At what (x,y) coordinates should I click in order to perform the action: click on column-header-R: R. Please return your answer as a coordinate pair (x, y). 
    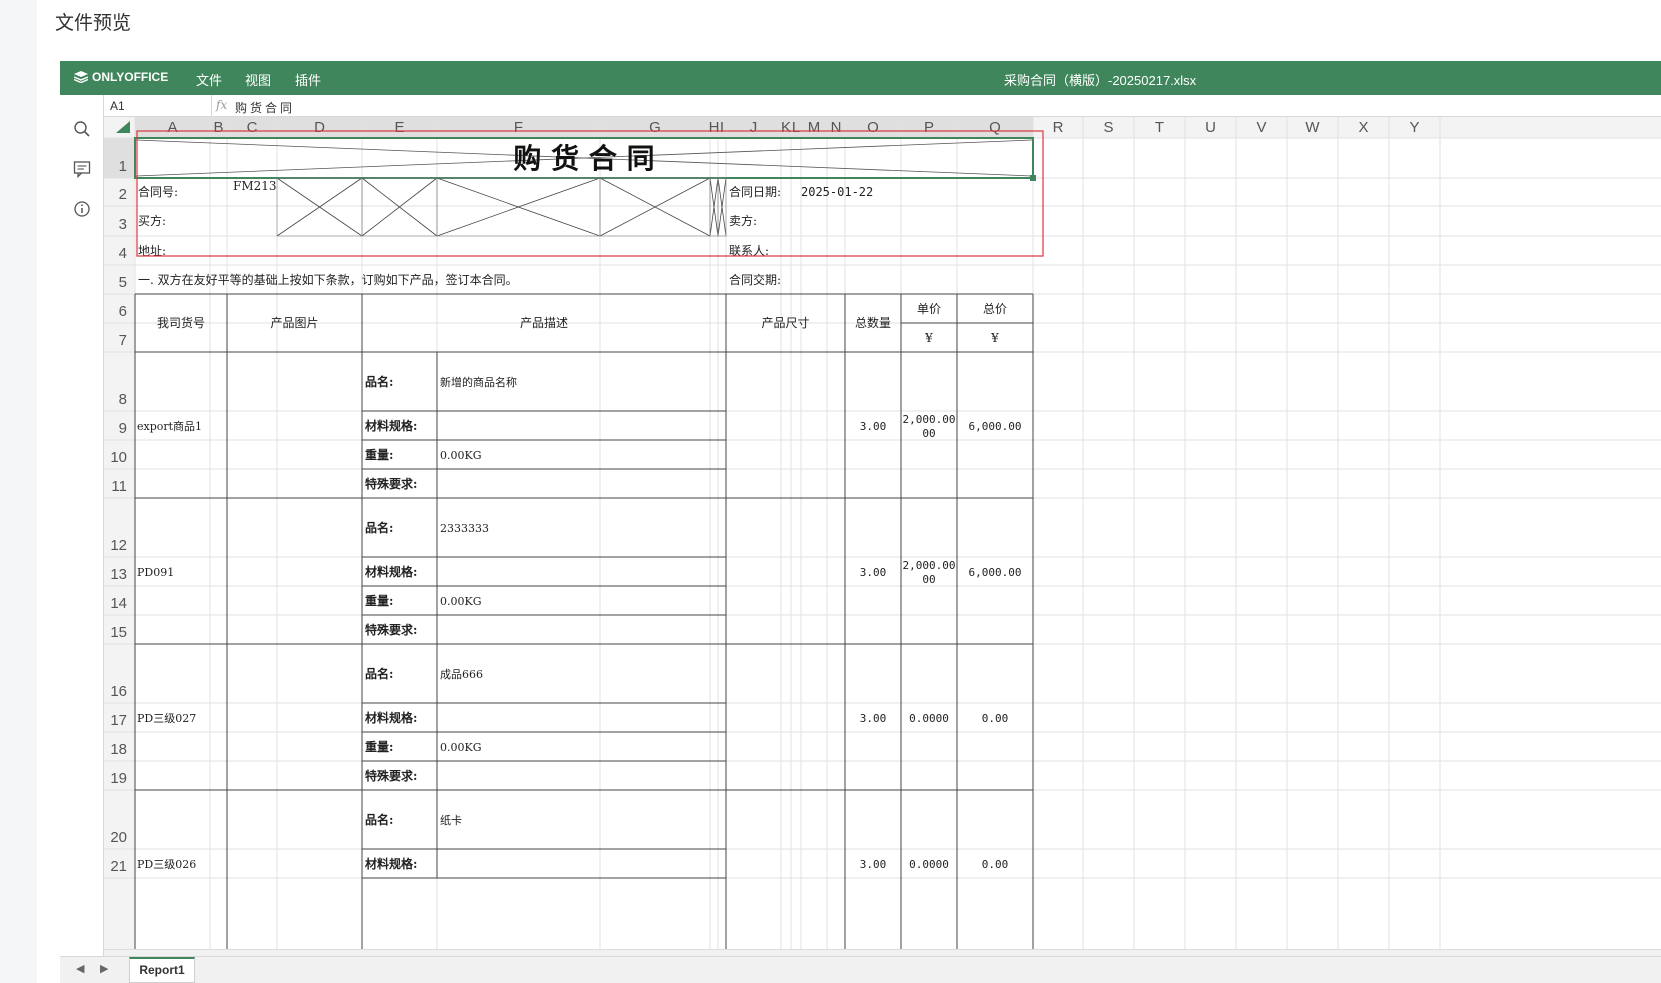
    Looking at the image, I should click on (1058, 127).